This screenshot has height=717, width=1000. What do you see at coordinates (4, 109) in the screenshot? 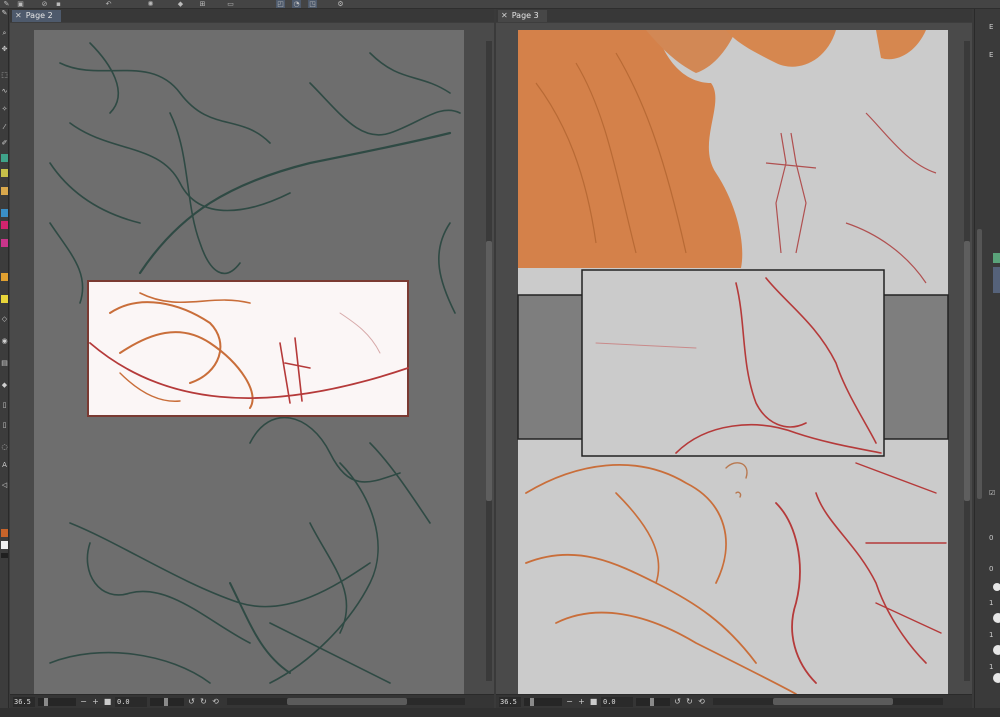
I see `wand-icon: ✧` at bounding box center [4, 109].